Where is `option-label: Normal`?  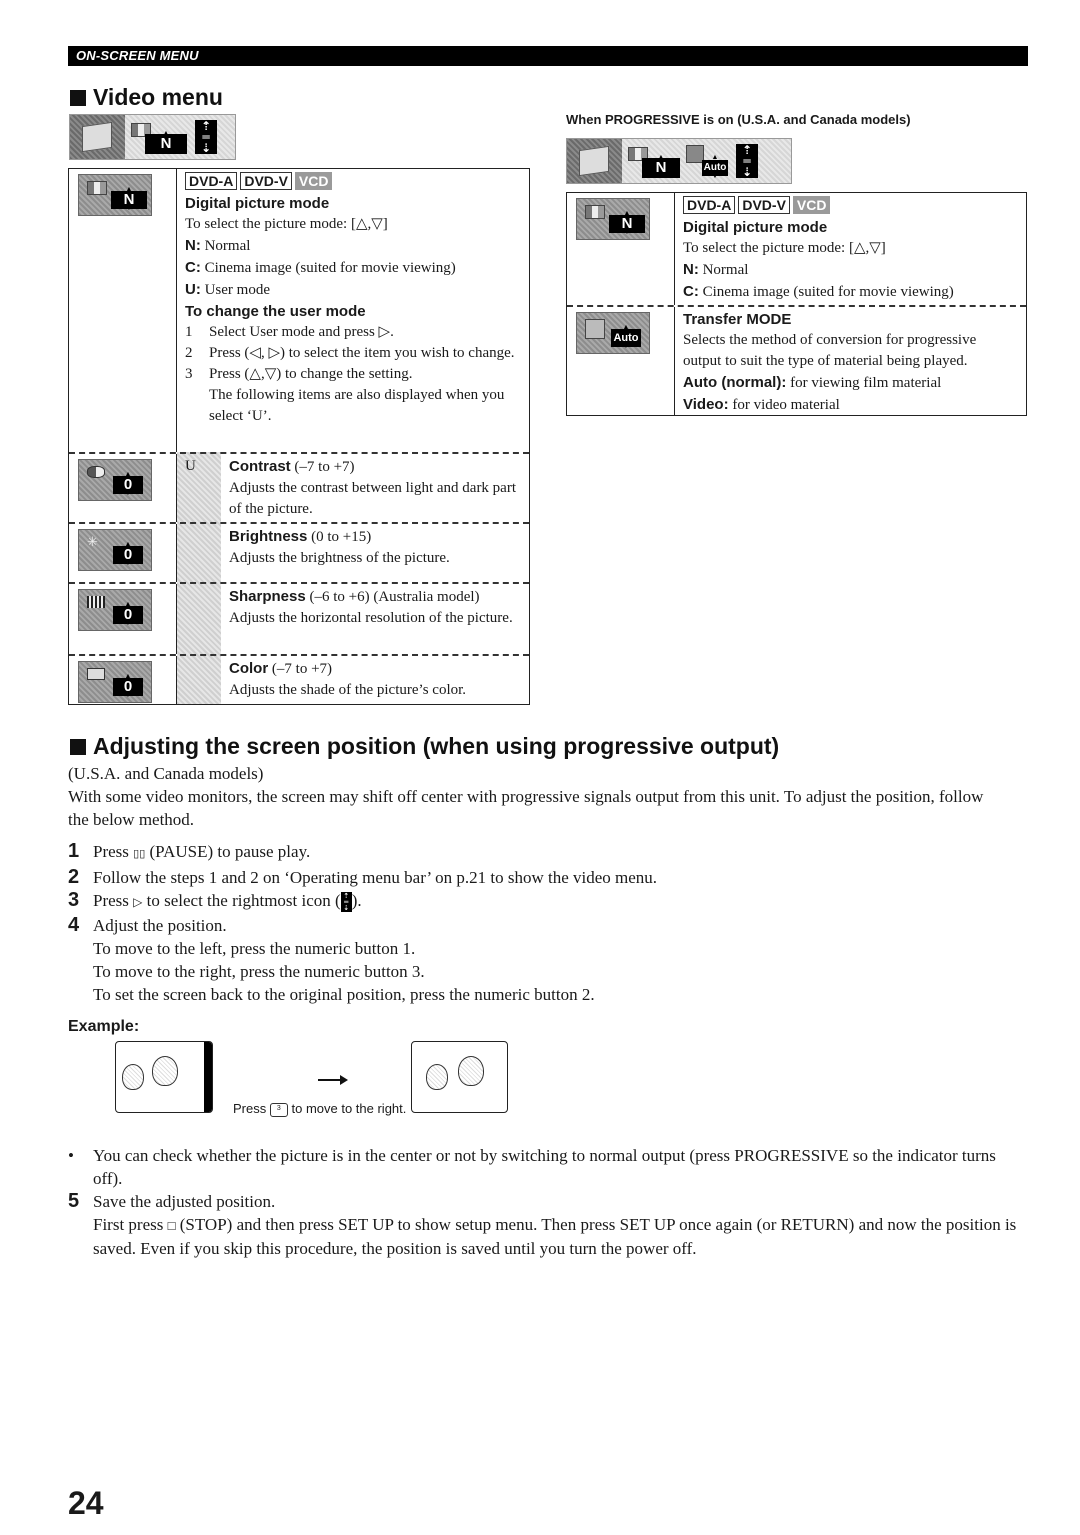 option-label: Normal is located at coordinates (725, 270).